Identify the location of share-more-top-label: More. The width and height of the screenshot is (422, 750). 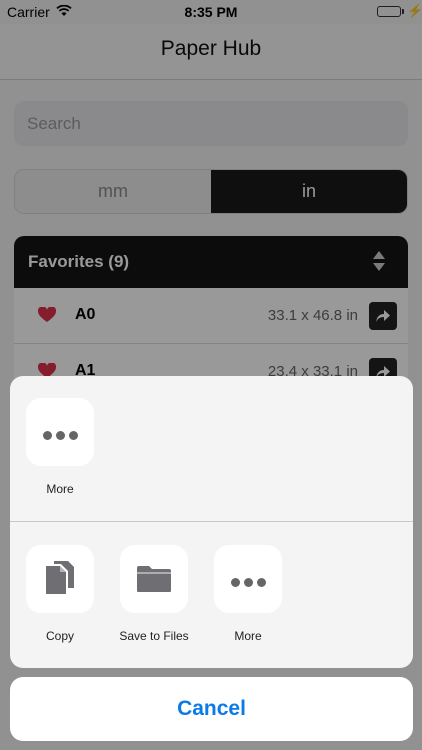
(60, 489).